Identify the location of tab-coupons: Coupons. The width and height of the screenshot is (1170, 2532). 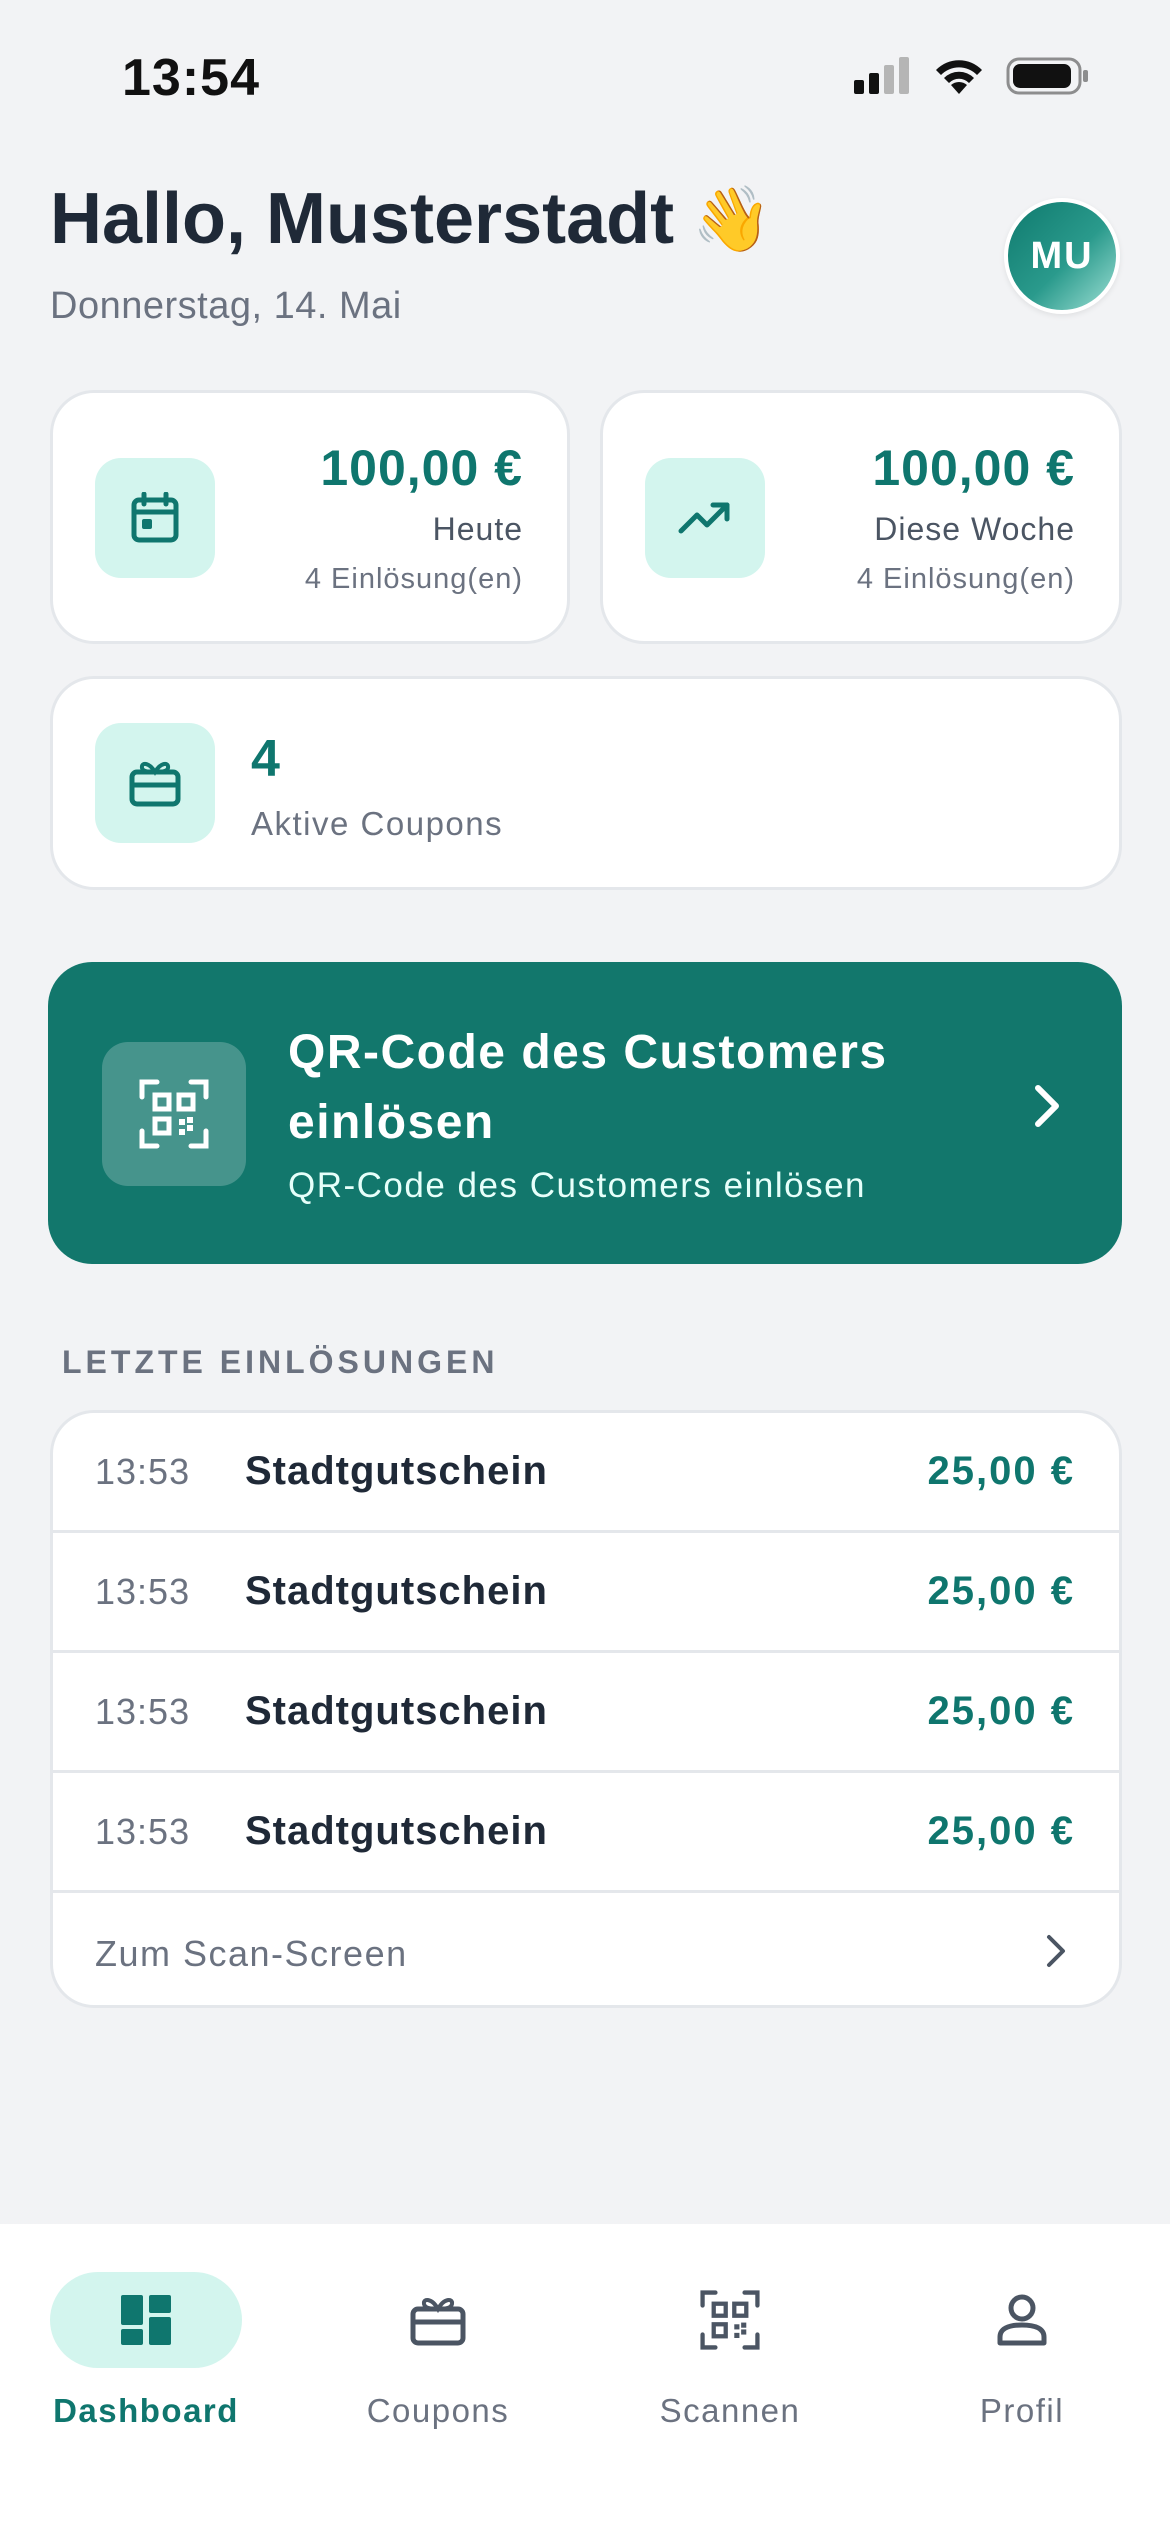
(438, 2346).